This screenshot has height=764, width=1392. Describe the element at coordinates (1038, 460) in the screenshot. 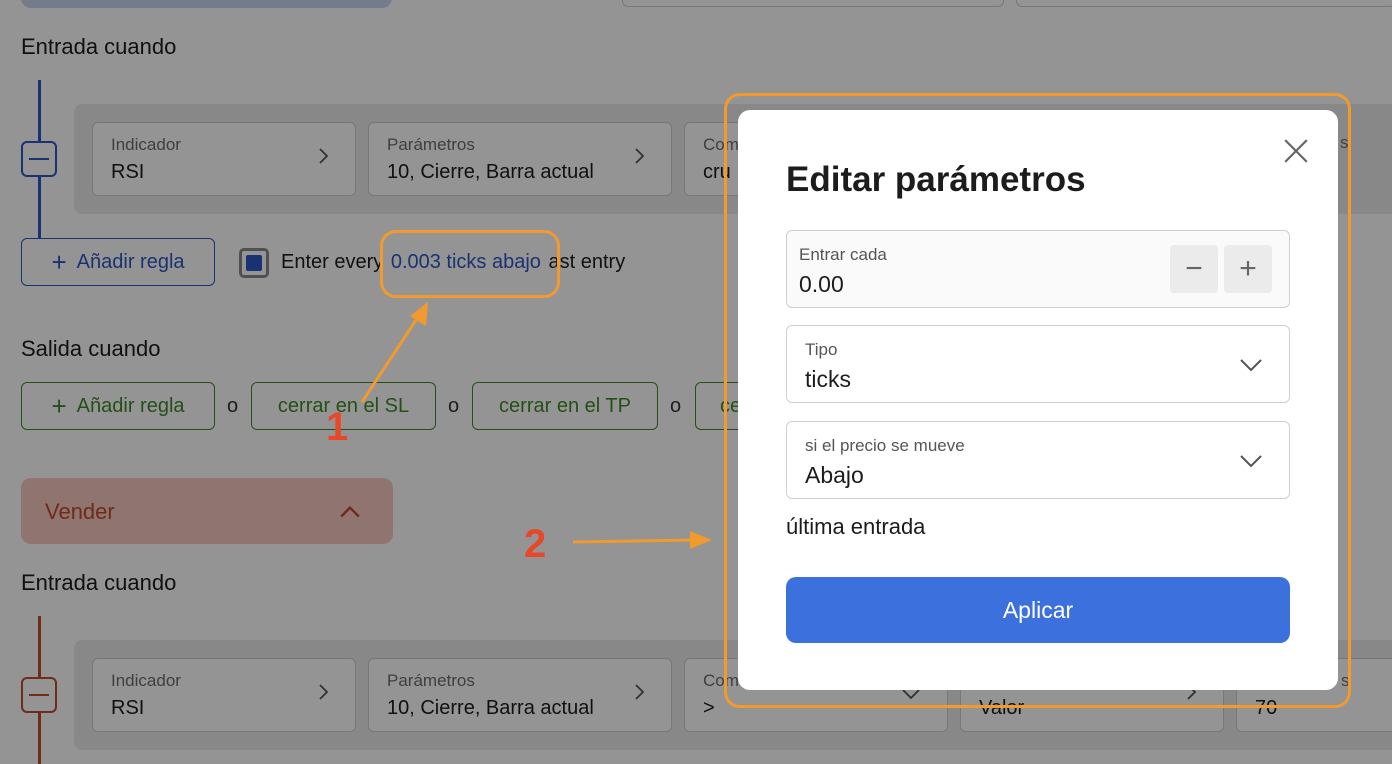

I see `direction-select: si el precio se mueve Abajo` at that location.